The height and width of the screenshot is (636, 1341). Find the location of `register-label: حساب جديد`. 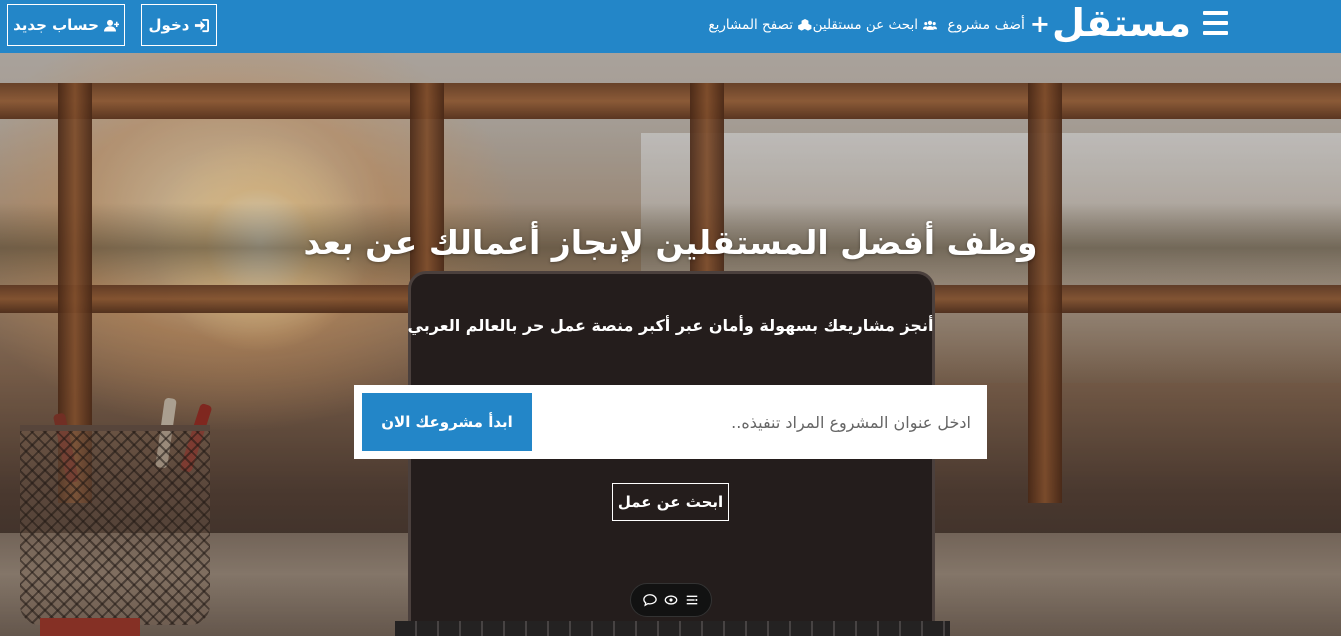

register-label: حساب جديد is located at coordinates (56, 25).